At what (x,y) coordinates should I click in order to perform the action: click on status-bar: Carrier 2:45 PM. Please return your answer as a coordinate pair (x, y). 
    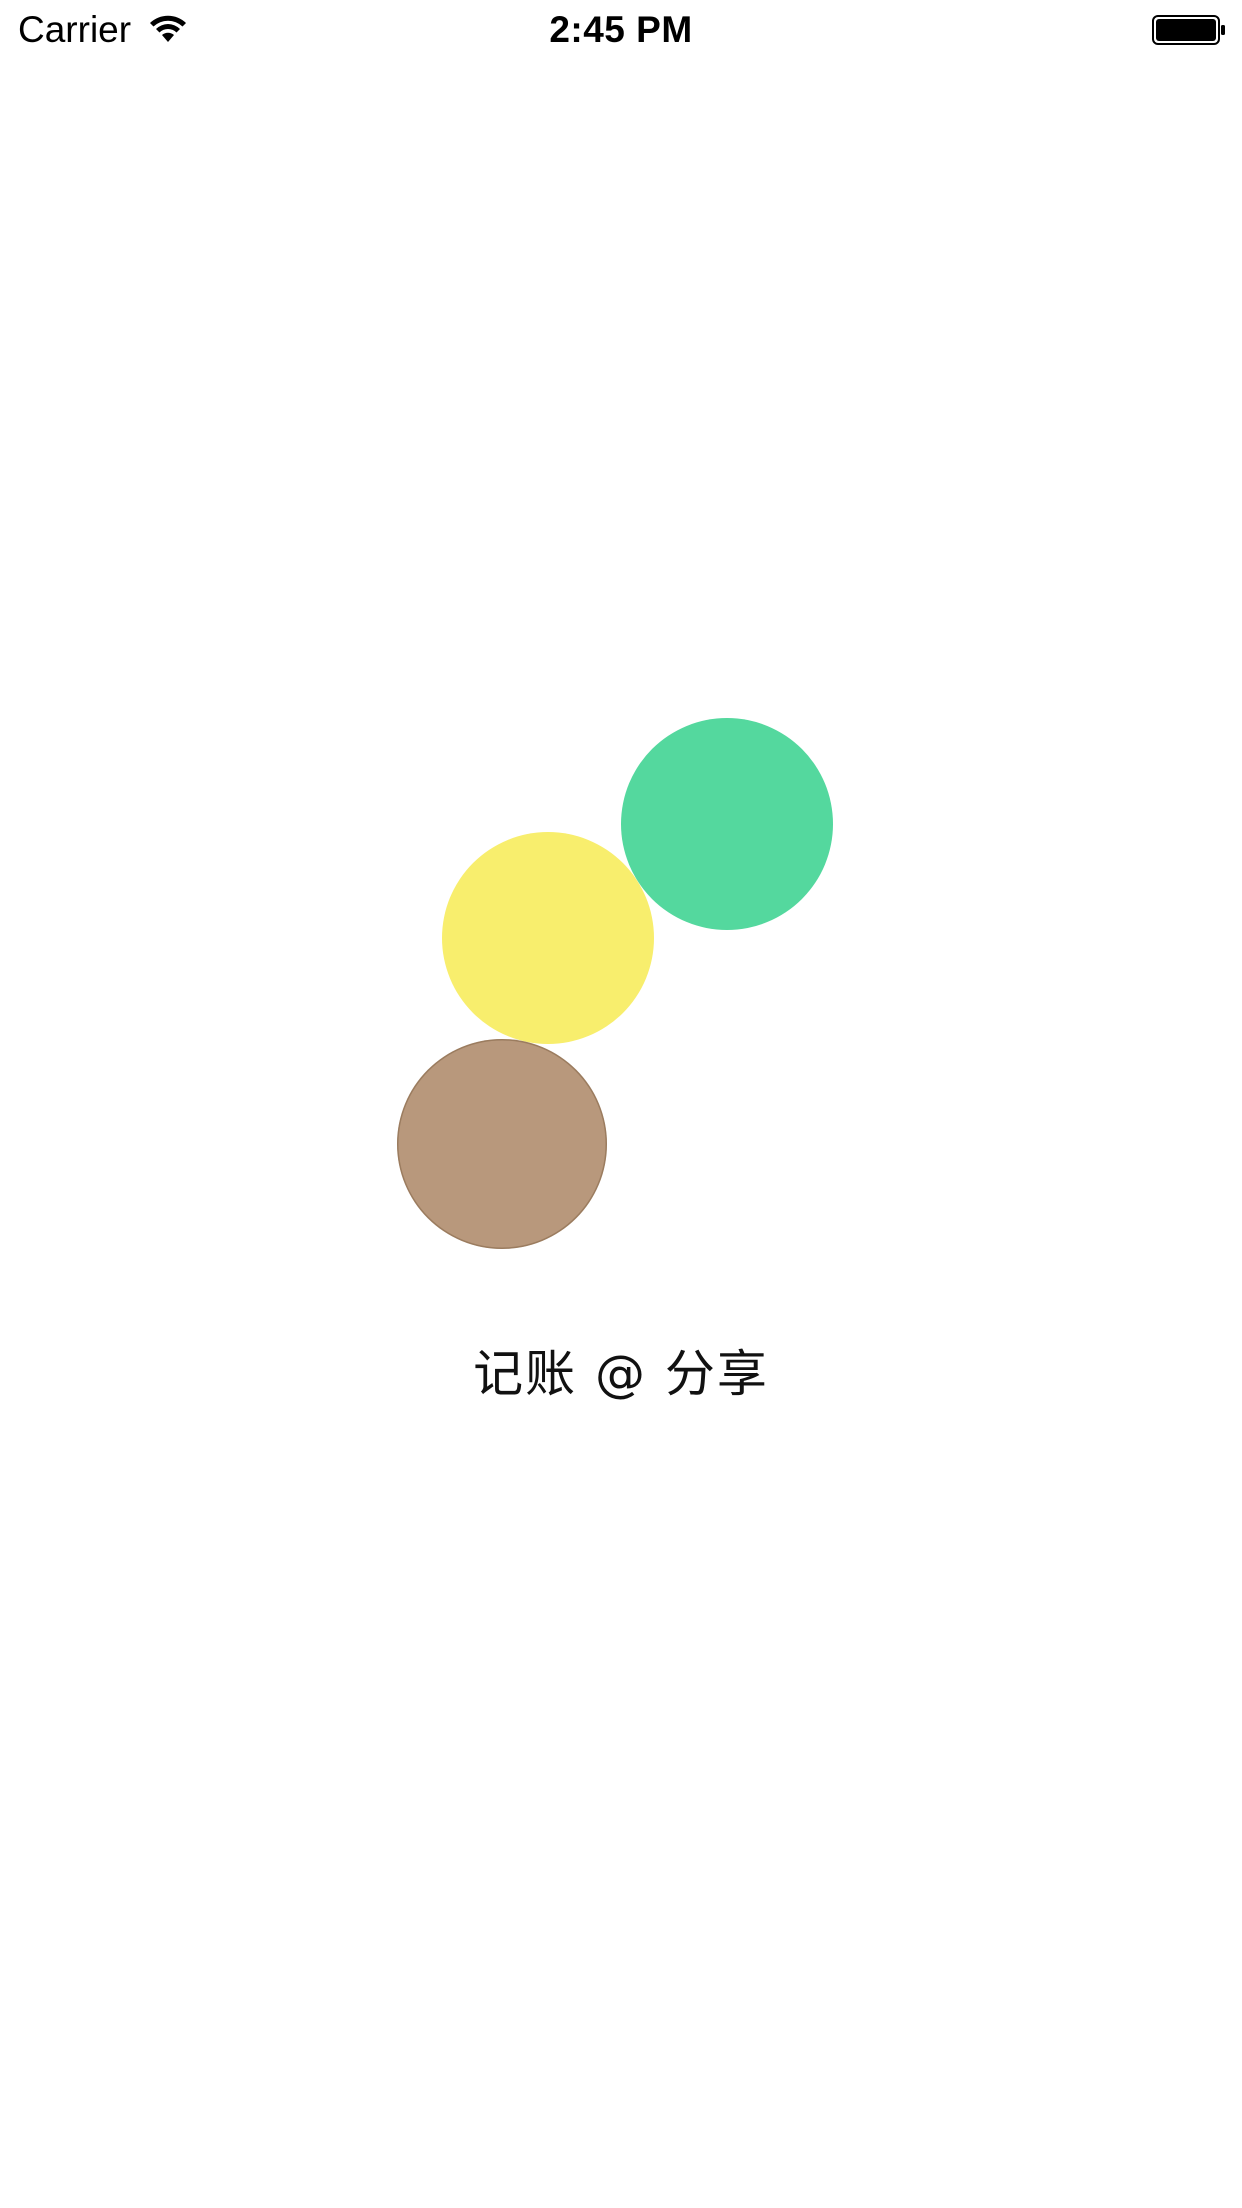
    Looking at the image, I should click on (621, 30).